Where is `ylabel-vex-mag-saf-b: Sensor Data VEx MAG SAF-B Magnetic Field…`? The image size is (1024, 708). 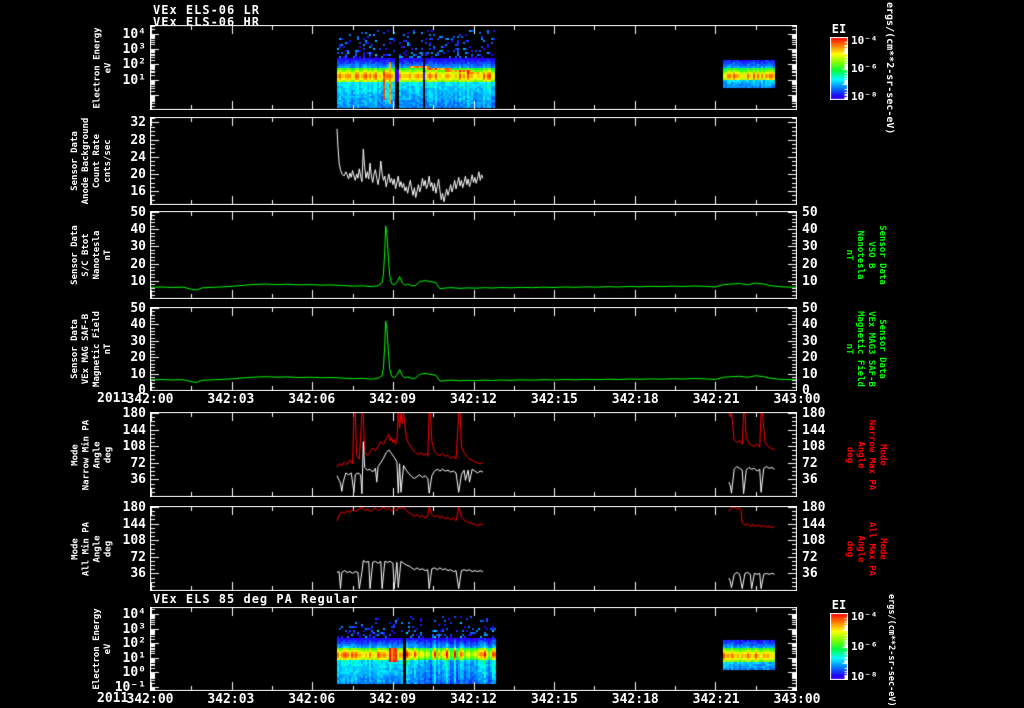 ylabel-vex-mag-saf-b: Sensor Data VEx MAG SAF-B Magnetic Field… is located at coordinates (91, 349).